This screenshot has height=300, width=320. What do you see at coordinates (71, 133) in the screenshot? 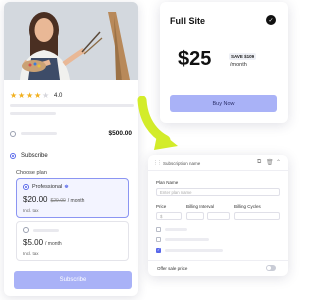
I see `one-time-option: $500.00` at bounding box center [71, 133].